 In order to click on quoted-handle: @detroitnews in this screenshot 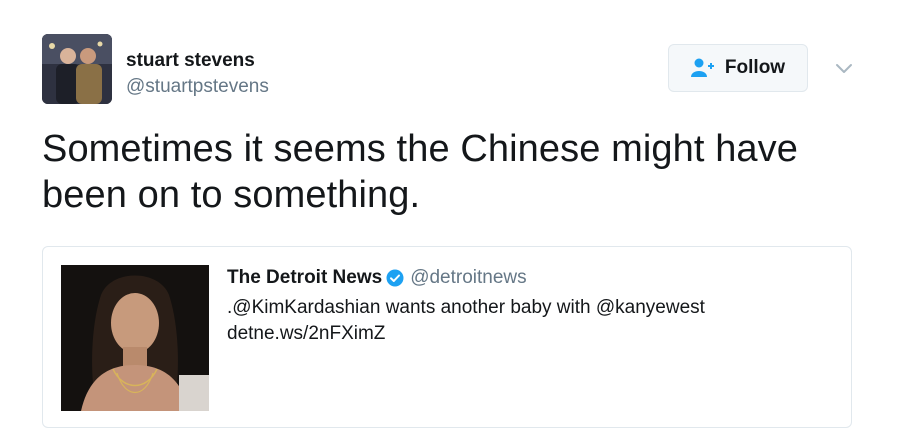, I will do `click(468, 278)`.